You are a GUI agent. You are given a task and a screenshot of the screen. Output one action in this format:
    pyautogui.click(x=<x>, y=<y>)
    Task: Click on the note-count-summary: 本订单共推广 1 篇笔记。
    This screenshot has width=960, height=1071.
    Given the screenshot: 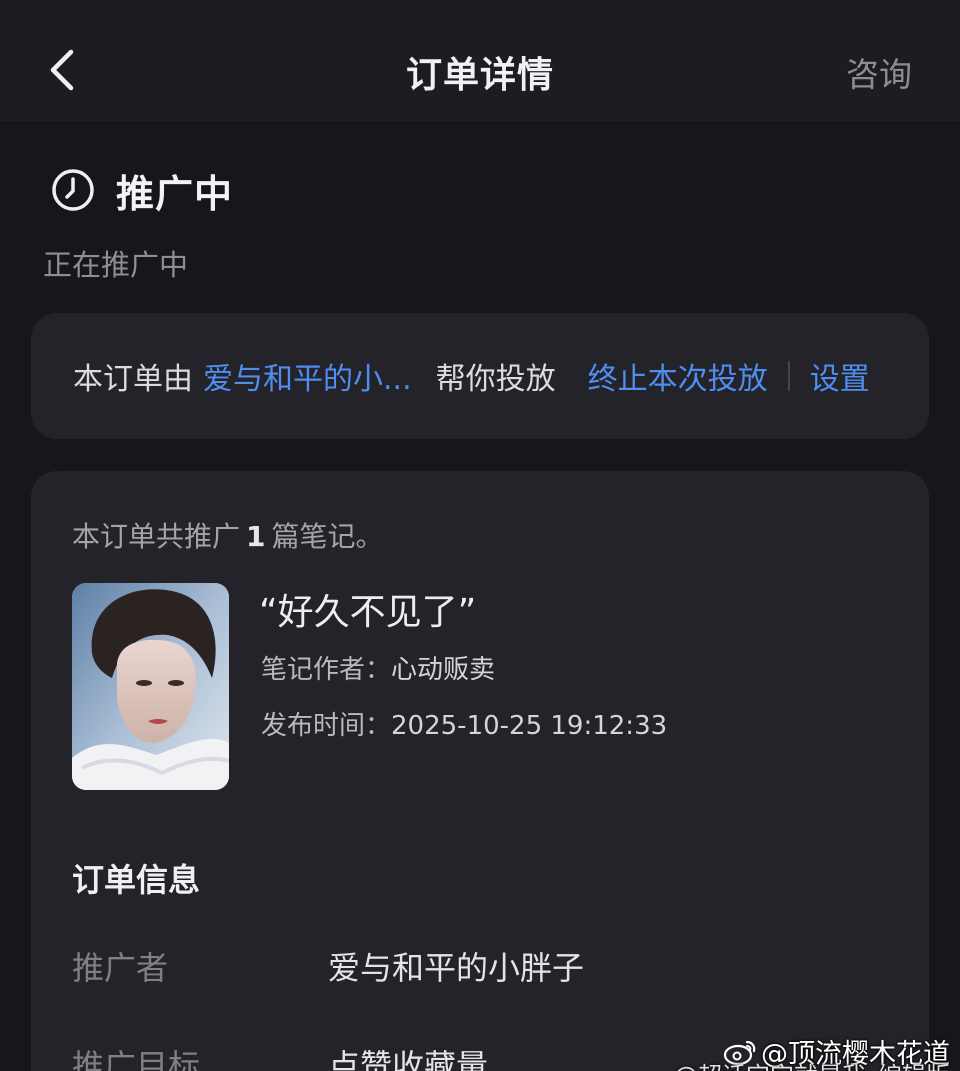 What is the action you would take?
    pyautogui.click(x=228, y=535)
    